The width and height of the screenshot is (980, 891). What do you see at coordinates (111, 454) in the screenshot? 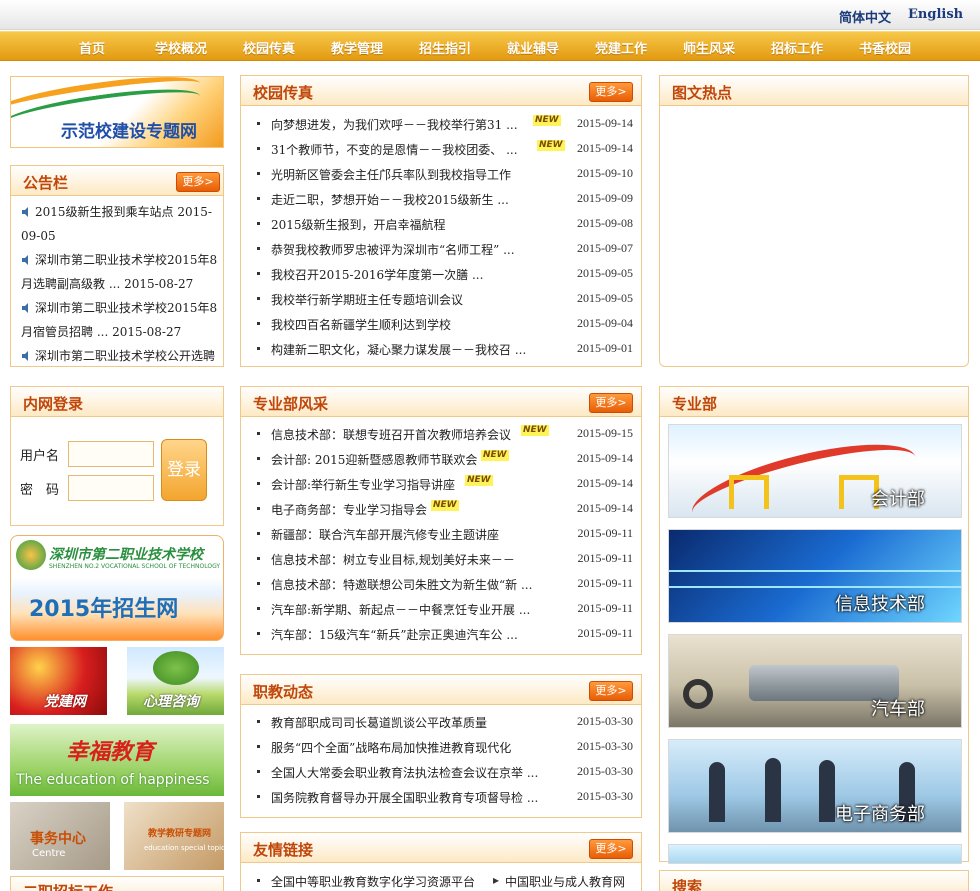
I see `username-input` at bounding box center [111, 454].